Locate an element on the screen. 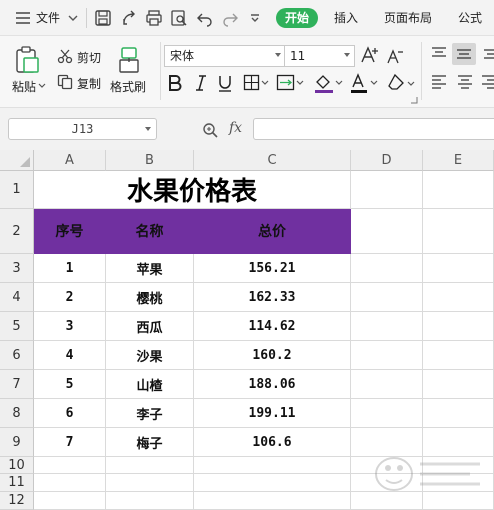 The image size is (494, 510). cell-d7 is located at coordinates (387, 384).